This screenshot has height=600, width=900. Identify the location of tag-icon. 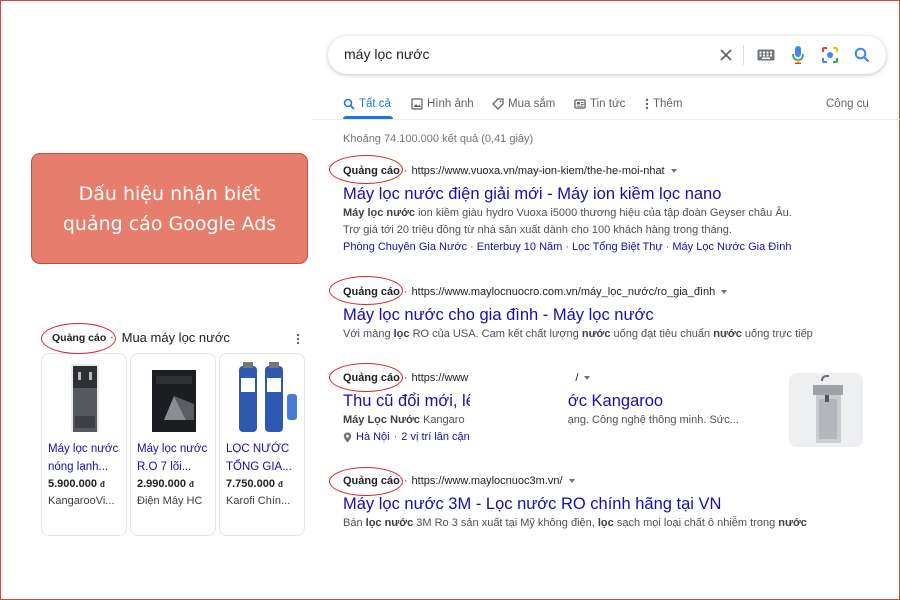
(498, 104).